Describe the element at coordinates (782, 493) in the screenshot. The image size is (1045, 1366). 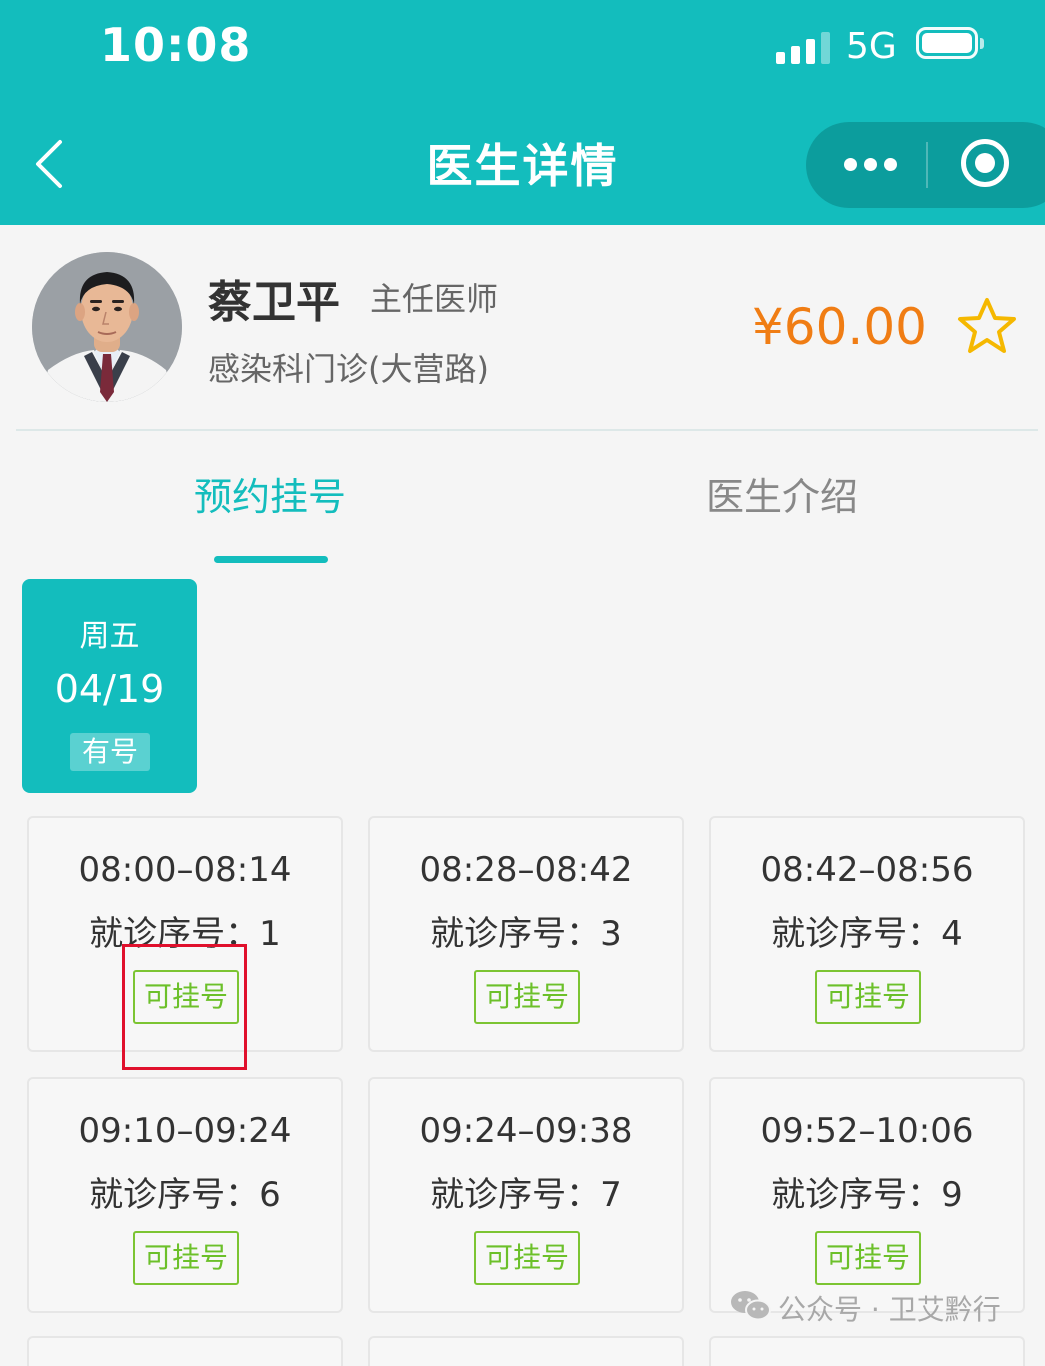
I see `tab-doctor-intro: 医生介绍` at that location.